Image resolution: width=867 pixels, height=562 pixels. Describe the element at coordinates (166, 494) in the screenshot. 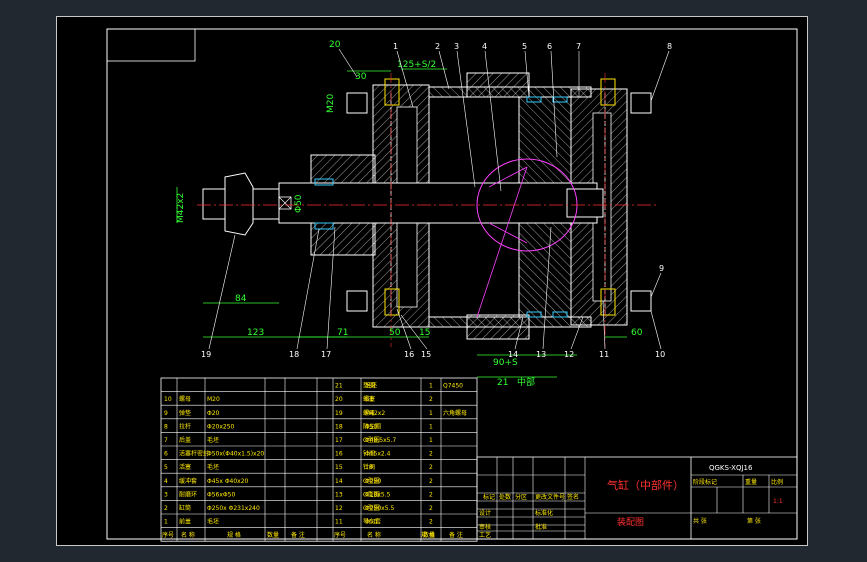

I see `bom-left-no: 3` at that location.